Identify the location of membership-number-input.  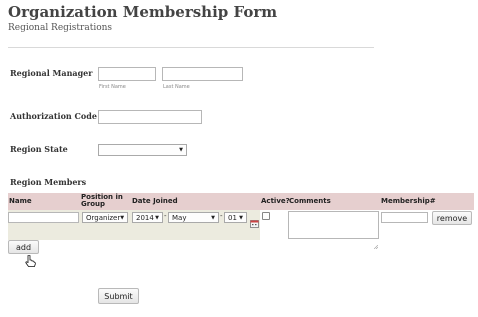
(404, 217).